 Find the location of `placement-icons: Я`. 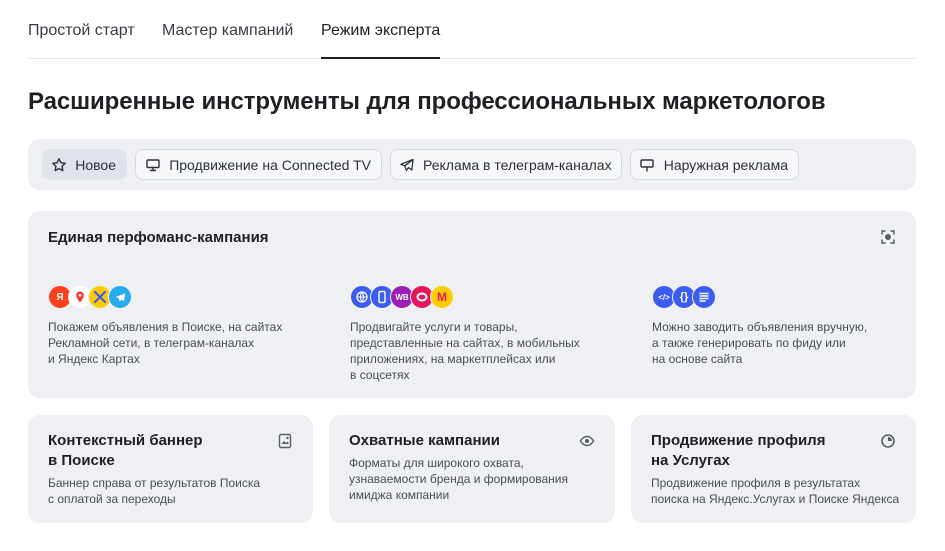

placement-icons: Я is located at coordinates (173, 297).